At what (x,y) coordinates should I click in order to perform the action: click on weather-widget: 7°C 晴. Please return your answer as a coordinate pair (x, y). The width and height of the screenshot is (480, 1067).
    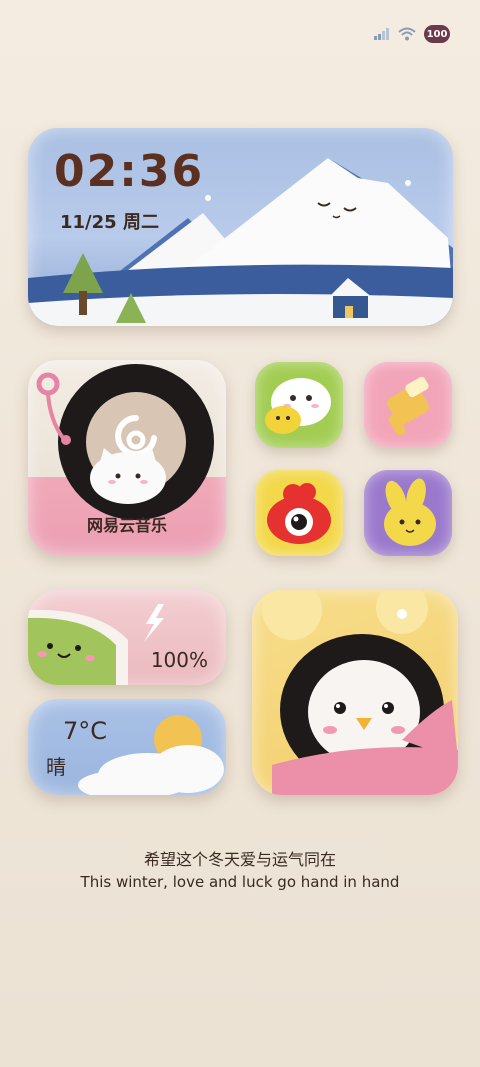
    Looking at the image, I should click on (127, 747).